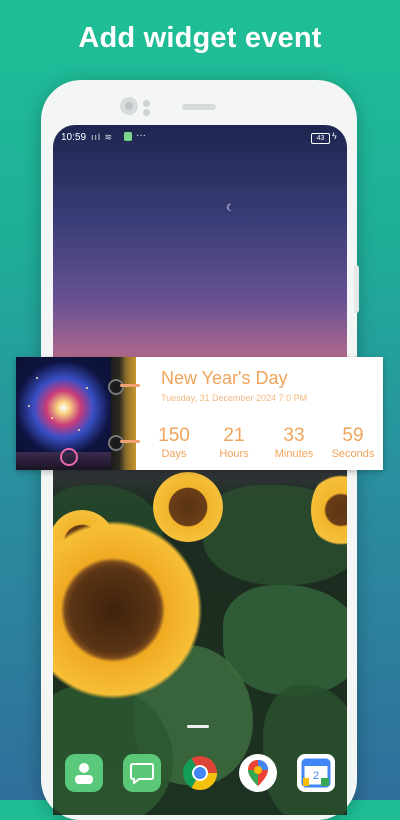 This screenshot has height=820, width=400. I want to click on speaker, so click(199, 107).